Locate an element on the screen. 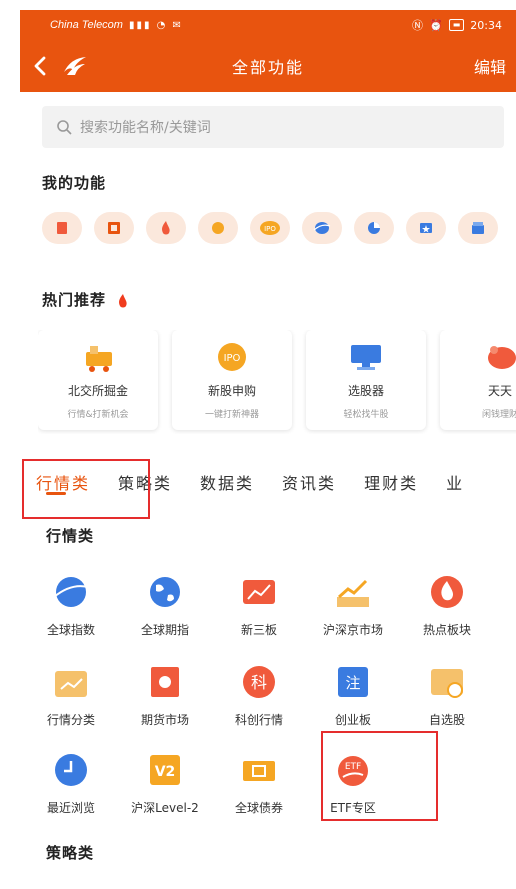  level2-icon: V2 is located at coordinates (165, 770).